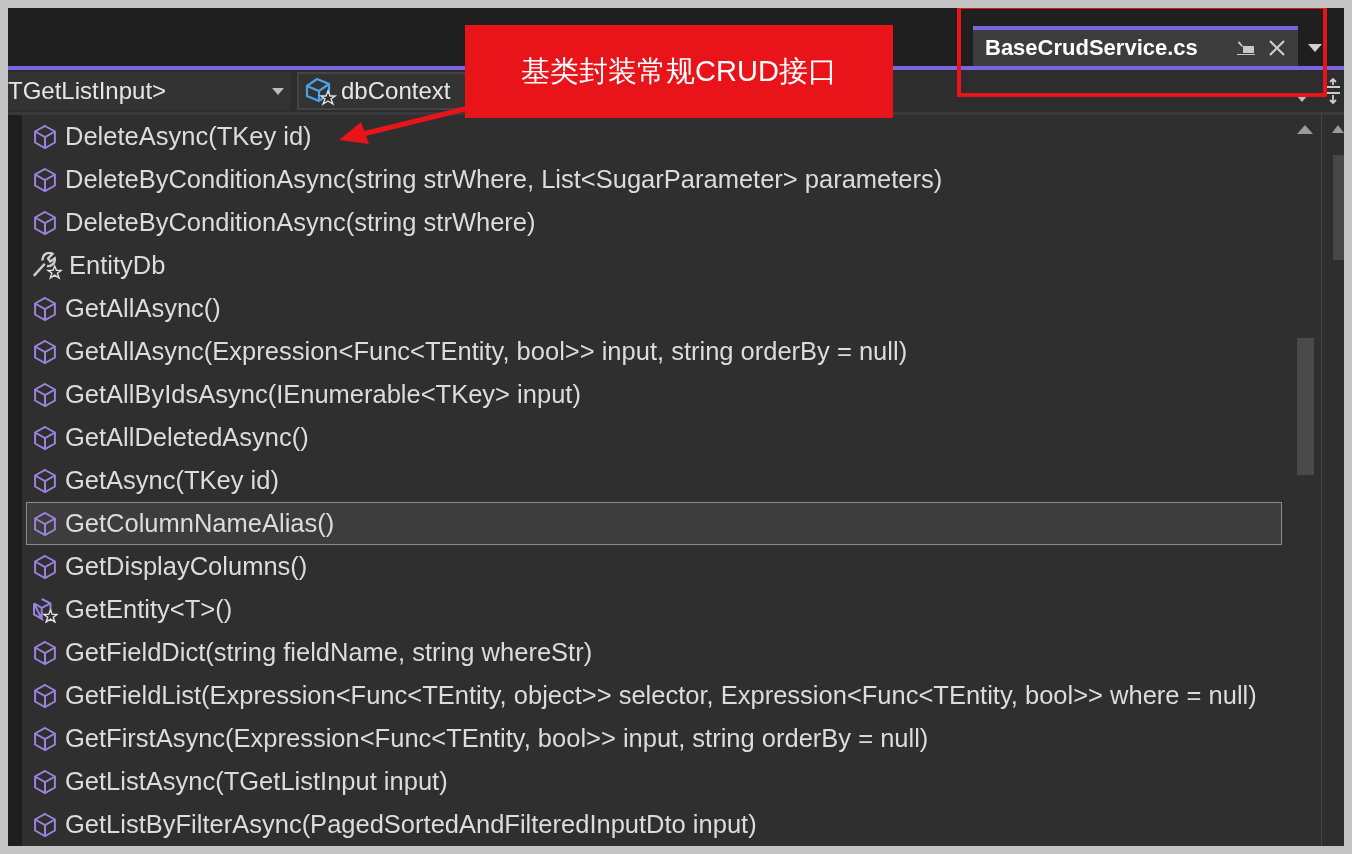  What do you see at coordinates (654, 308) in the screenshot?
I see `completion-item: GetAllAsync()` at bounding box center [654, 308].